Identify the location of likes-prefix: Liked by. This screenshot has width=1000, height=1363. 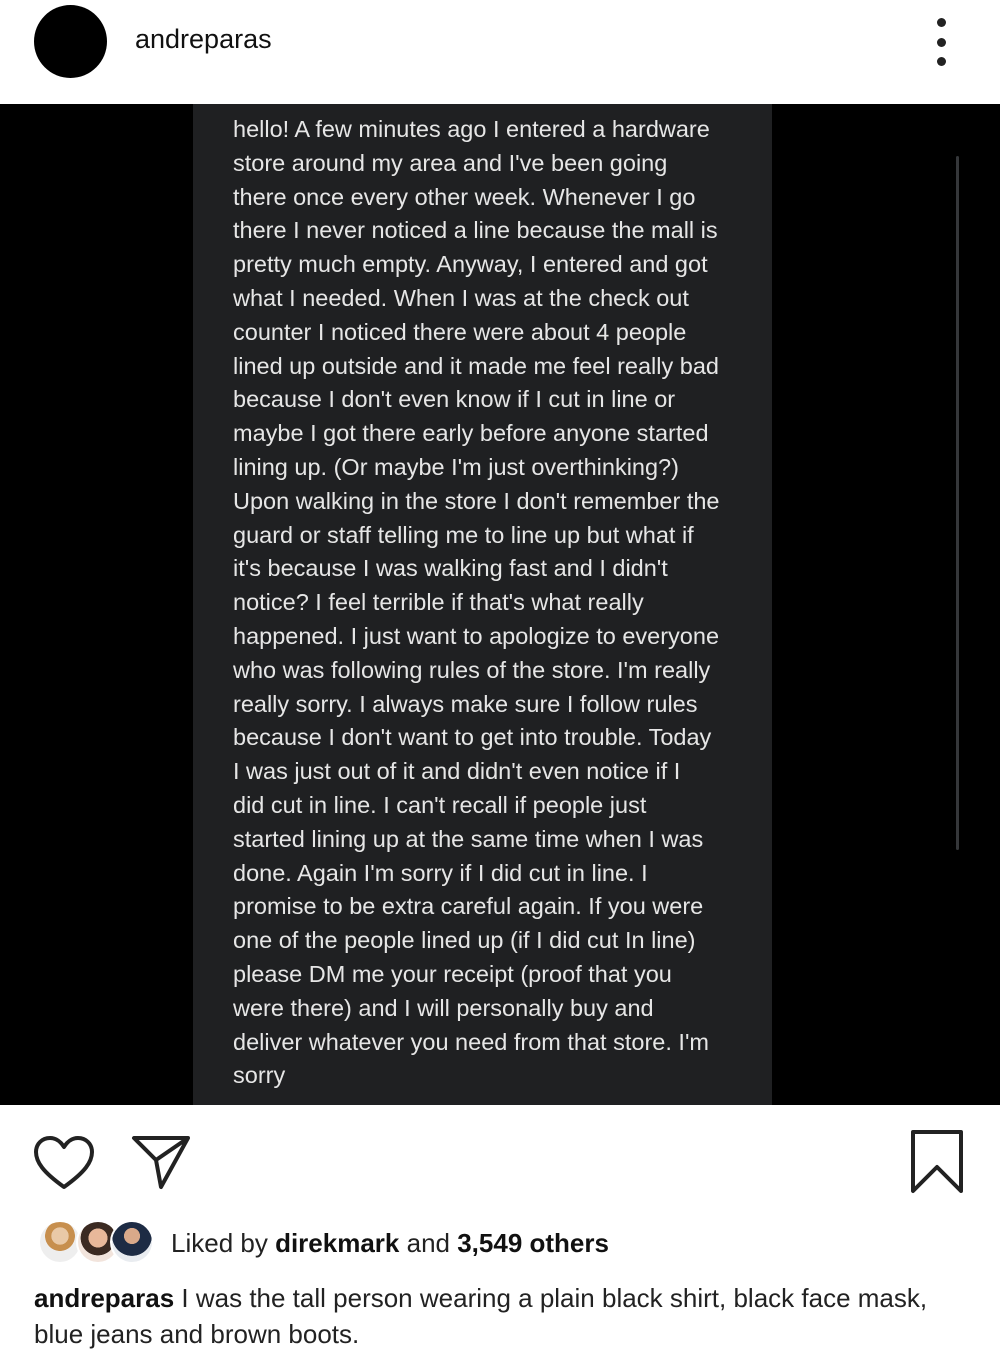
(223, 1243).